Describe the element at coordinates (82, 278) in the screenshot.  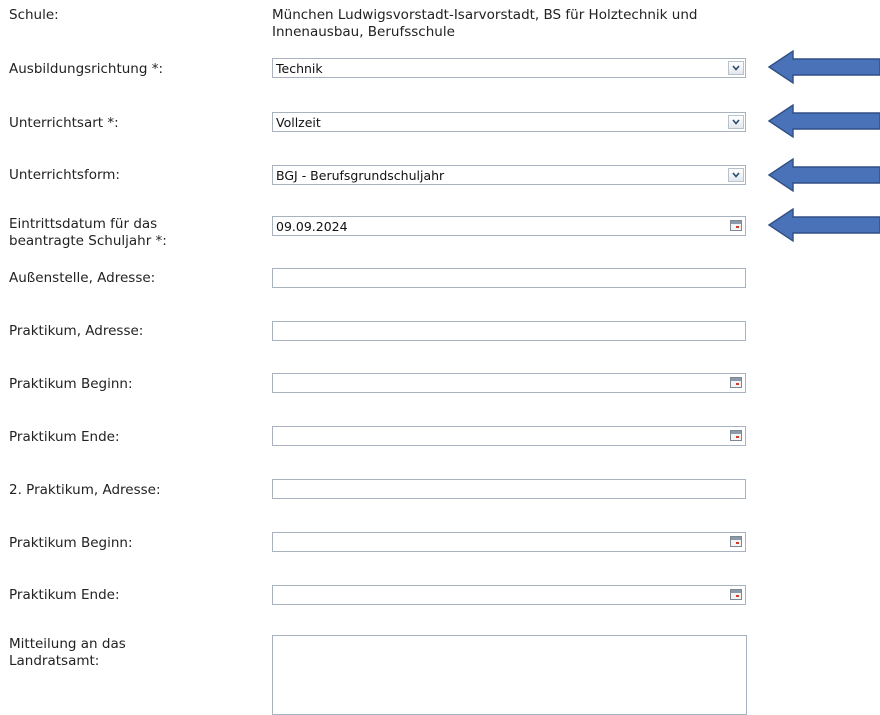
I see `aussenstelle-label: Außenstelle, Adresse:` at that location.